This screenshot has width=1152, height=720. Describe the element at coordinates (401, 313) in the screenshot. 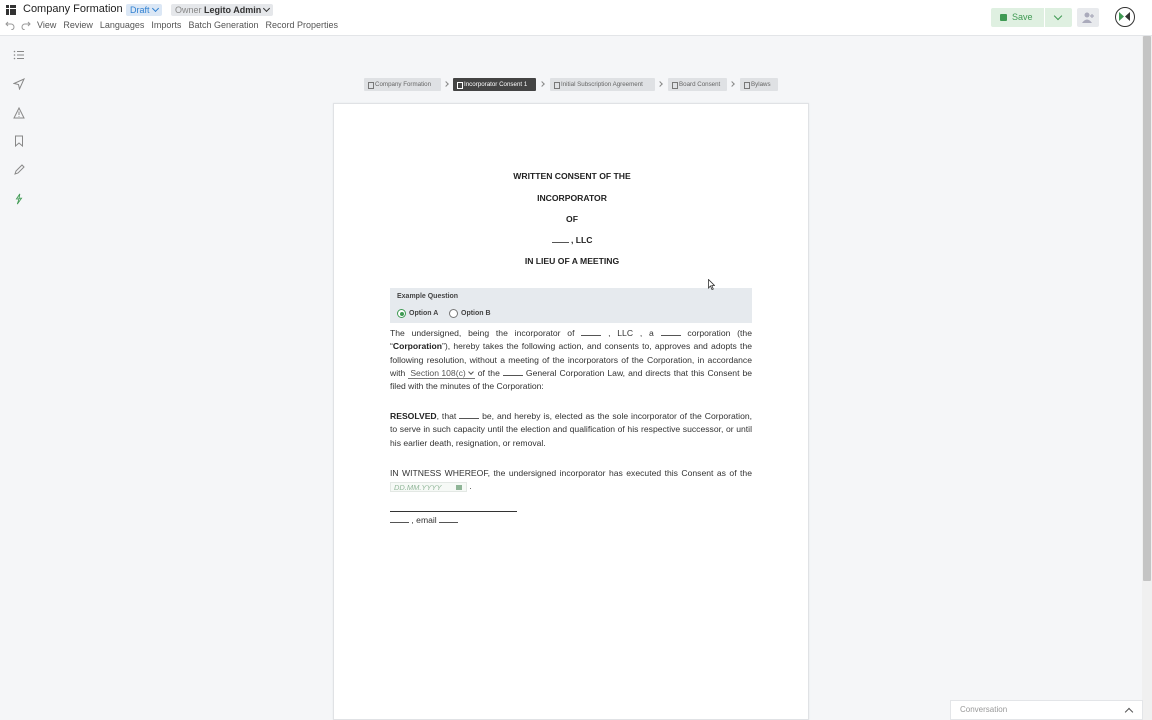

I see `option-a-radio` at that location.